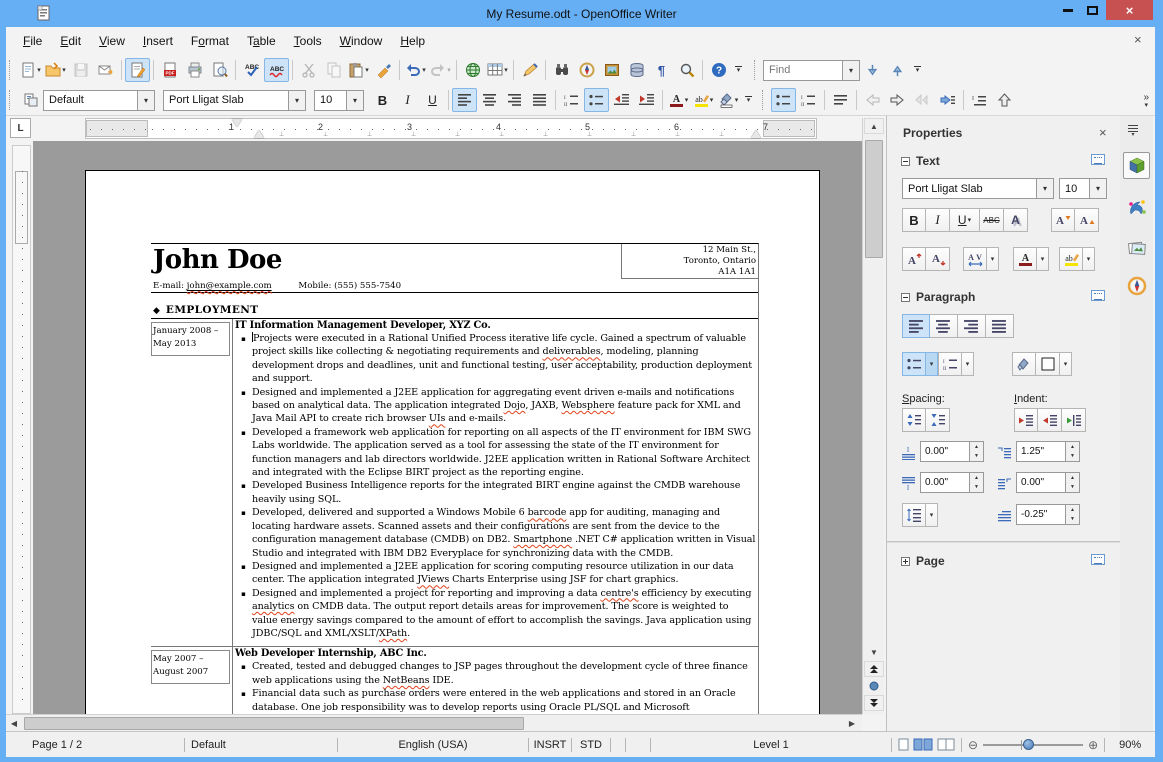 This screenshot has width=1163, height=762. Describe the element at coordinates (897, 70) in the screenshot. I see `find-previous-button` at that location.